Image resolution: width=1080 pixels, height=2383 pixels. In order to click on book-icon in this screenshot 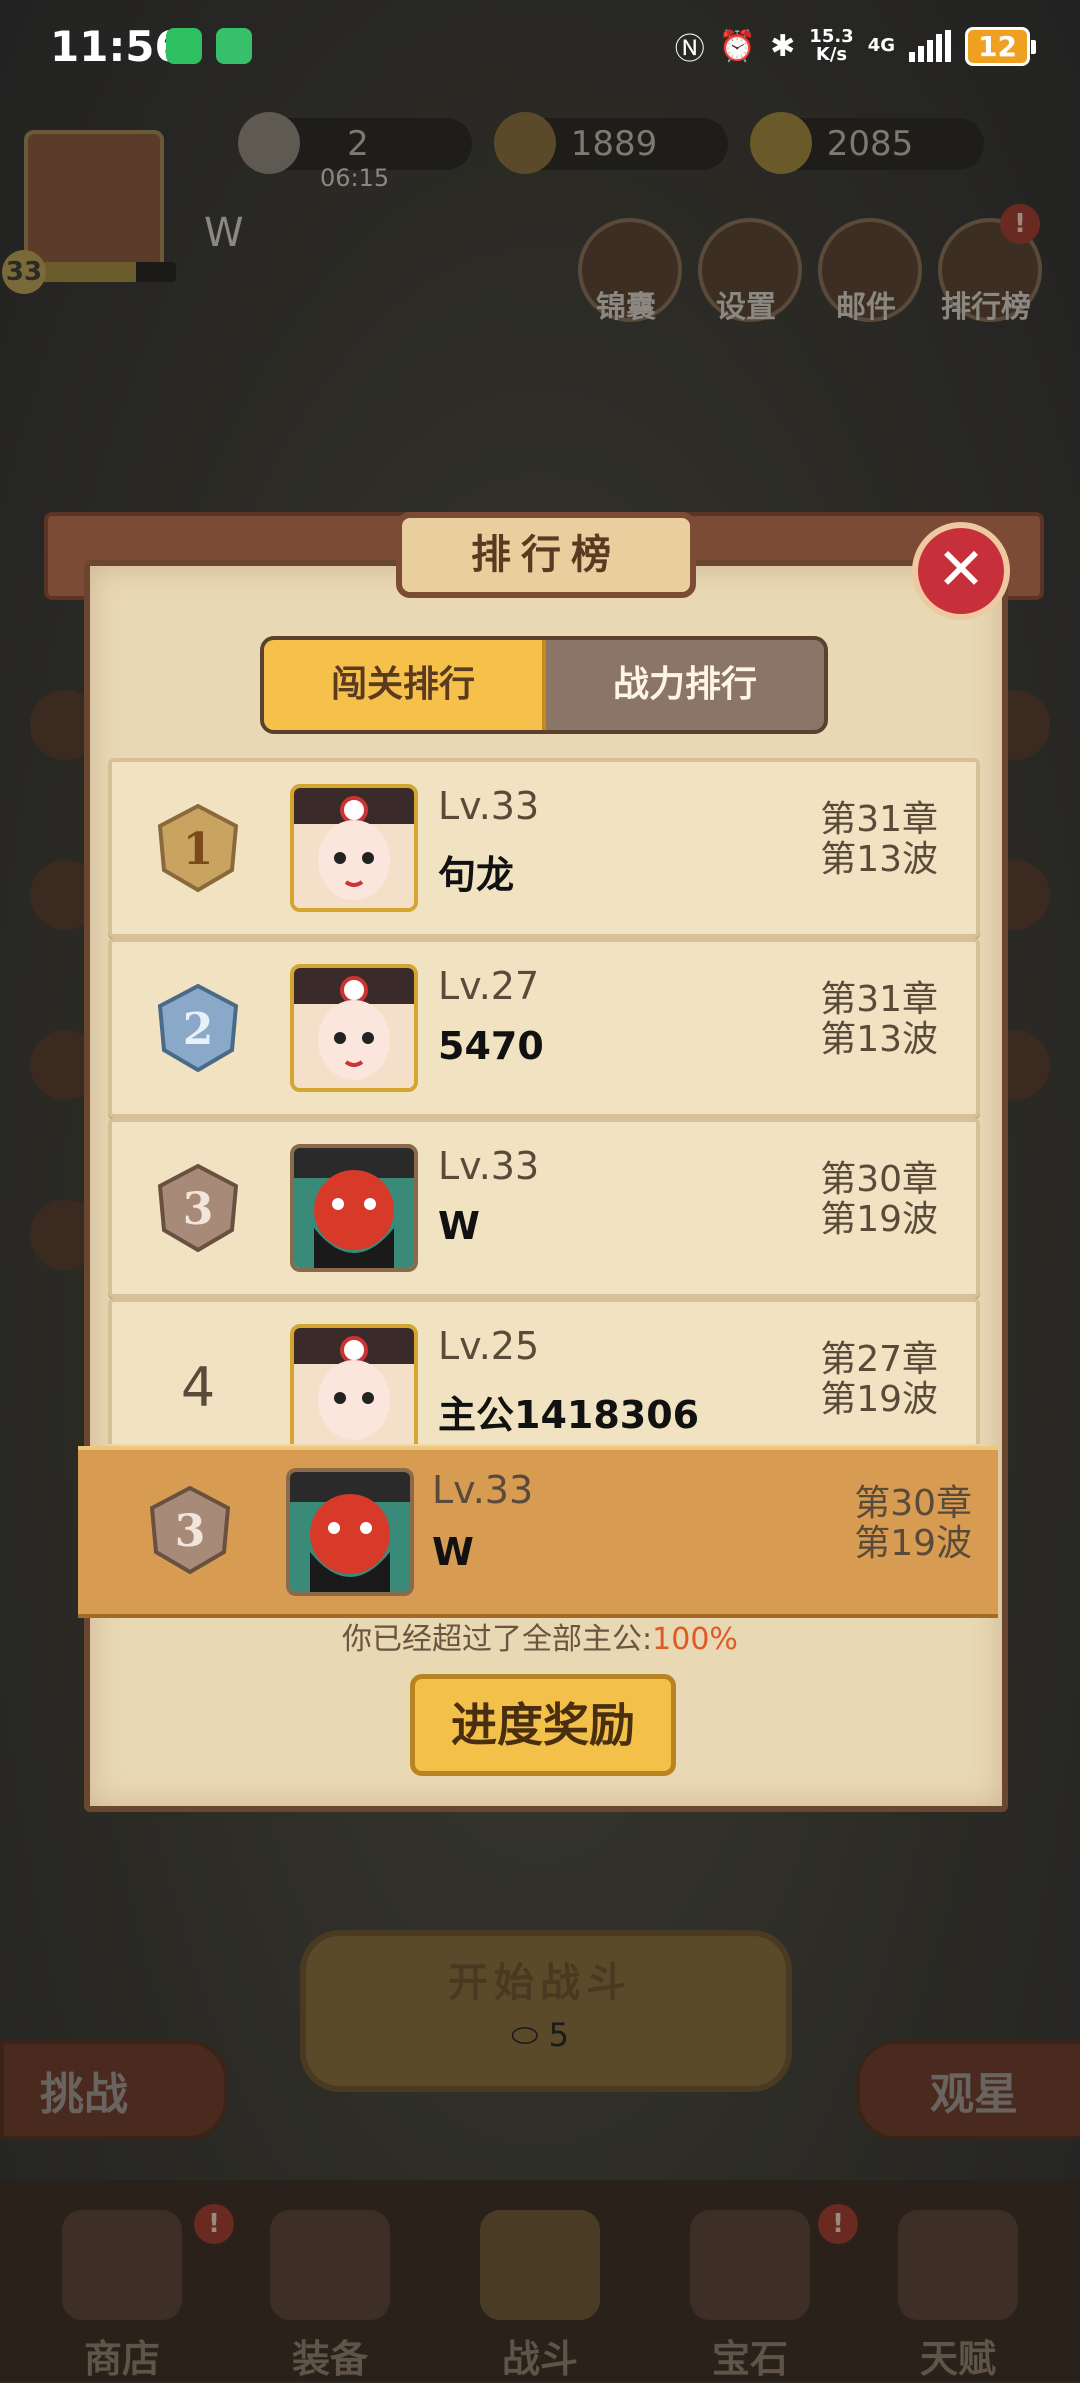, I will do `click(958, 2265)`.